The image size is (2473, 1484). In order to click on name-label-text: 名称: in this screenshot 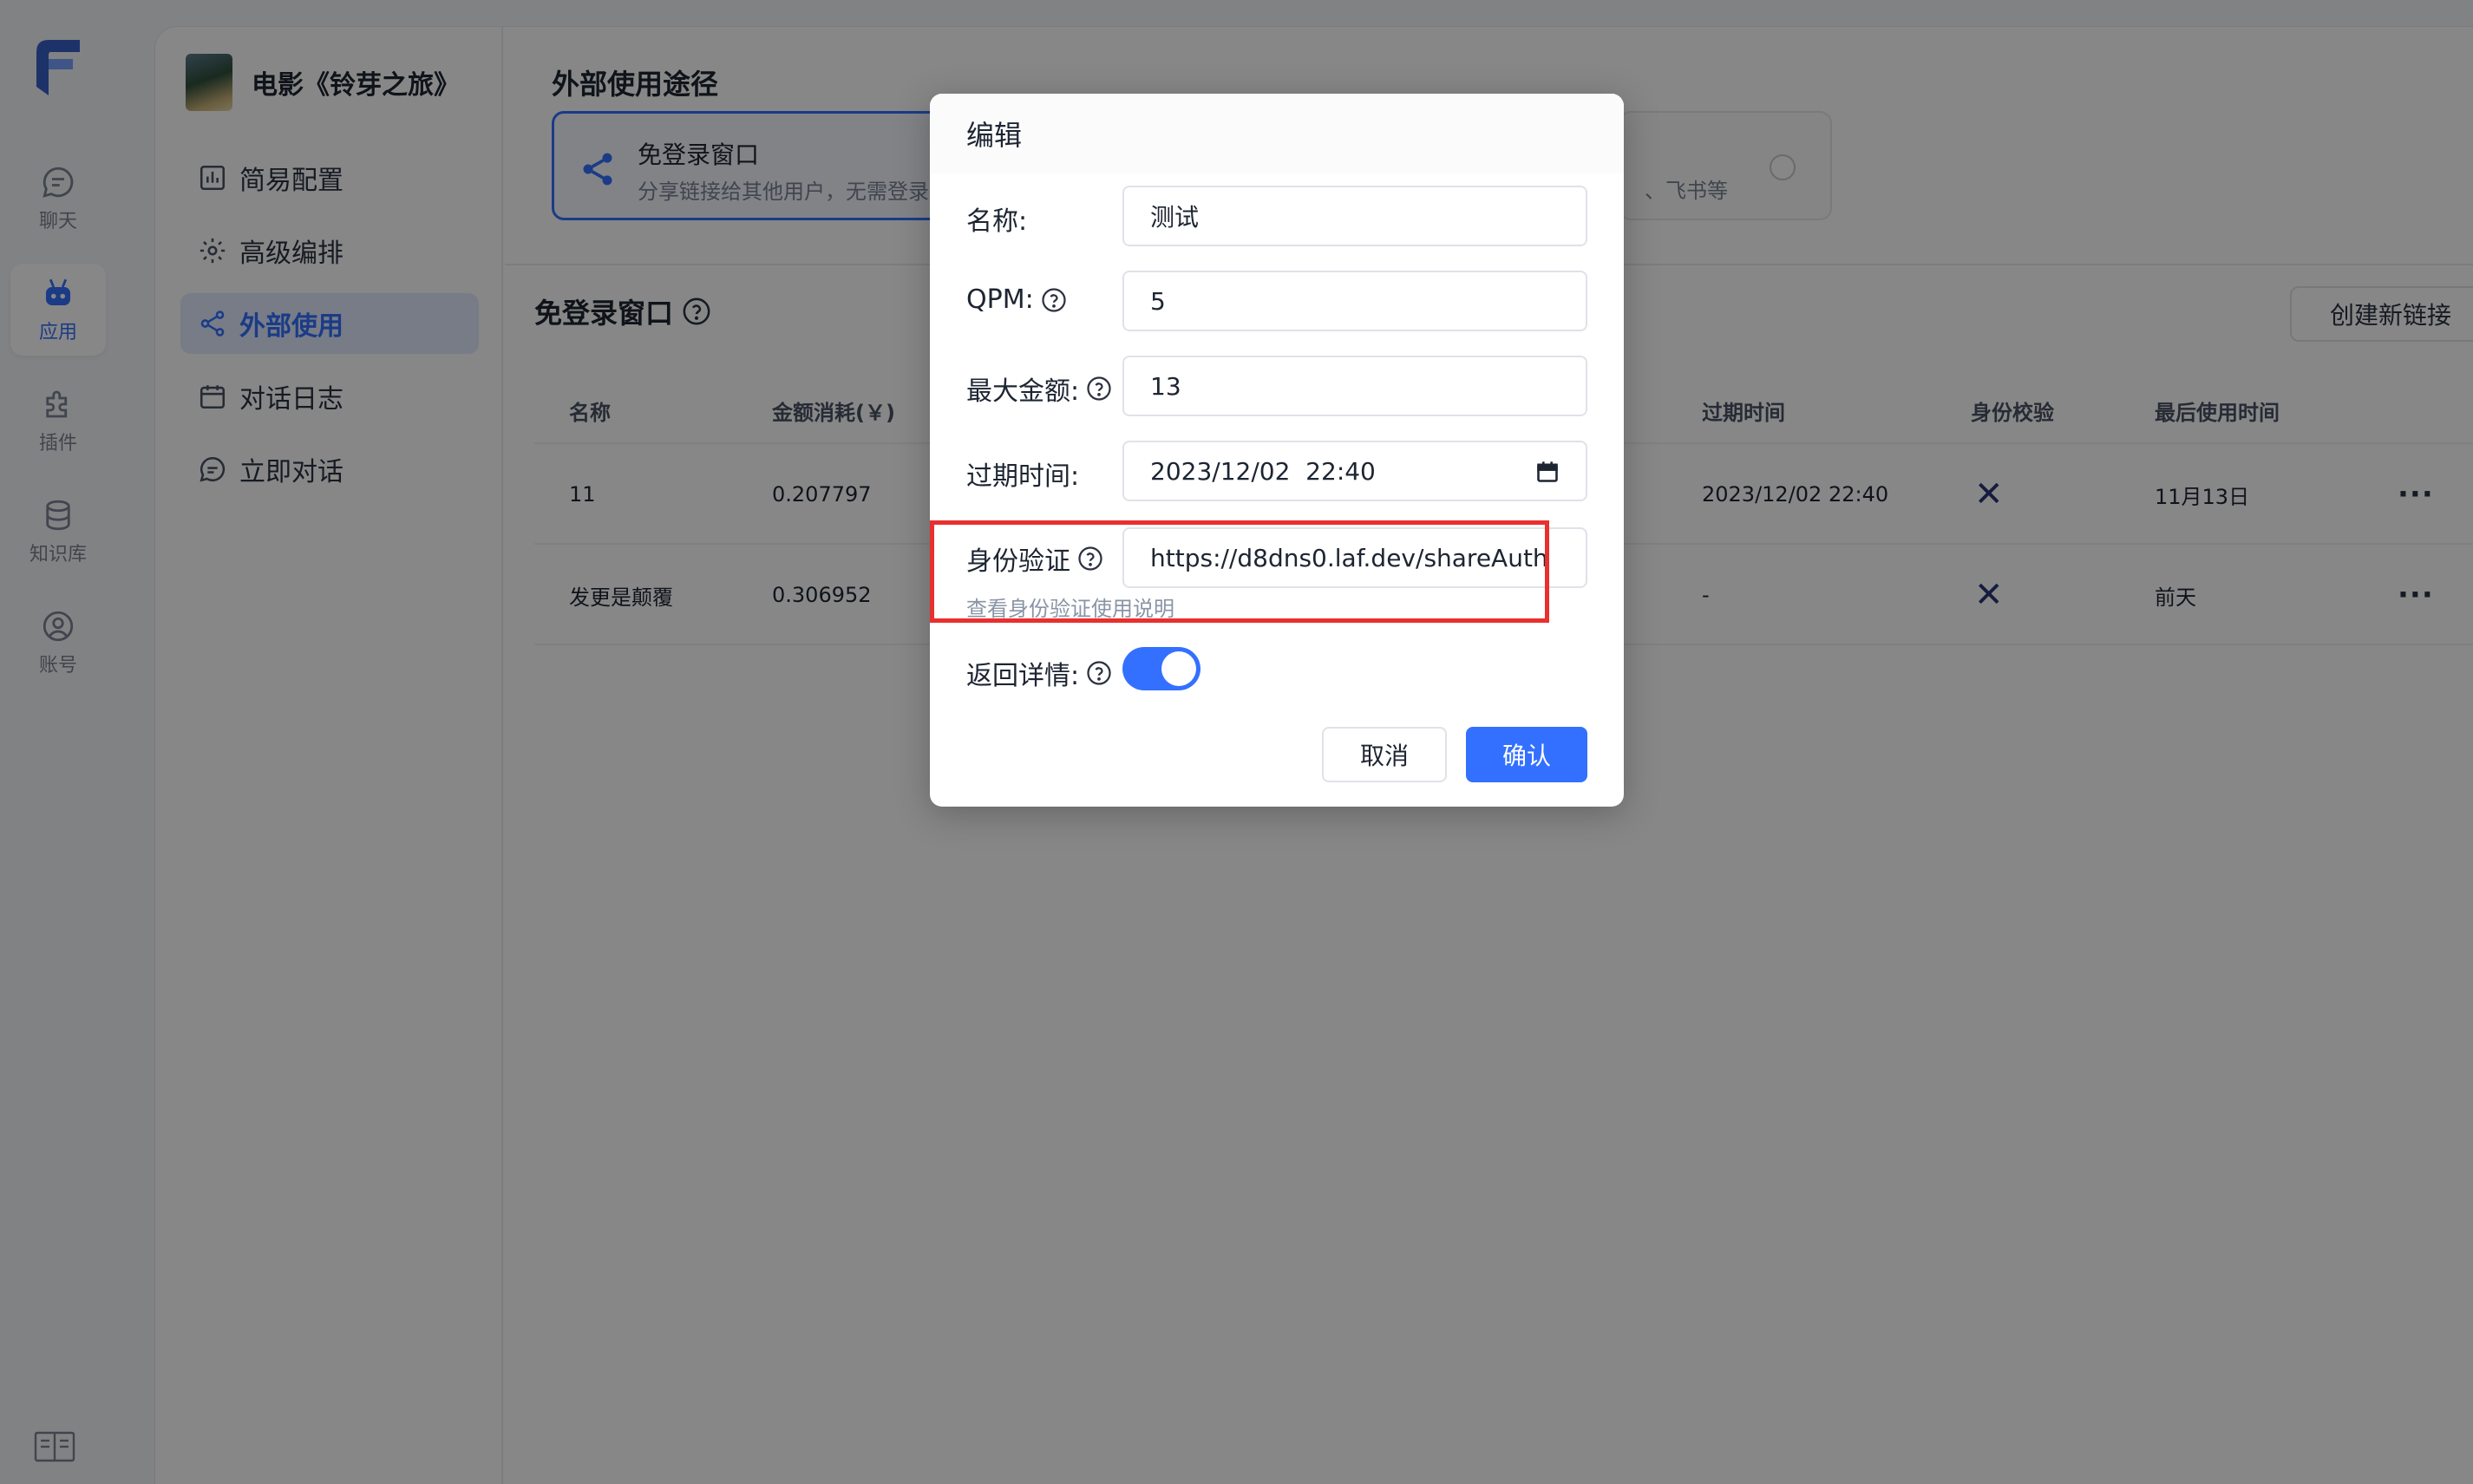, I will do `click(997, 222)`.